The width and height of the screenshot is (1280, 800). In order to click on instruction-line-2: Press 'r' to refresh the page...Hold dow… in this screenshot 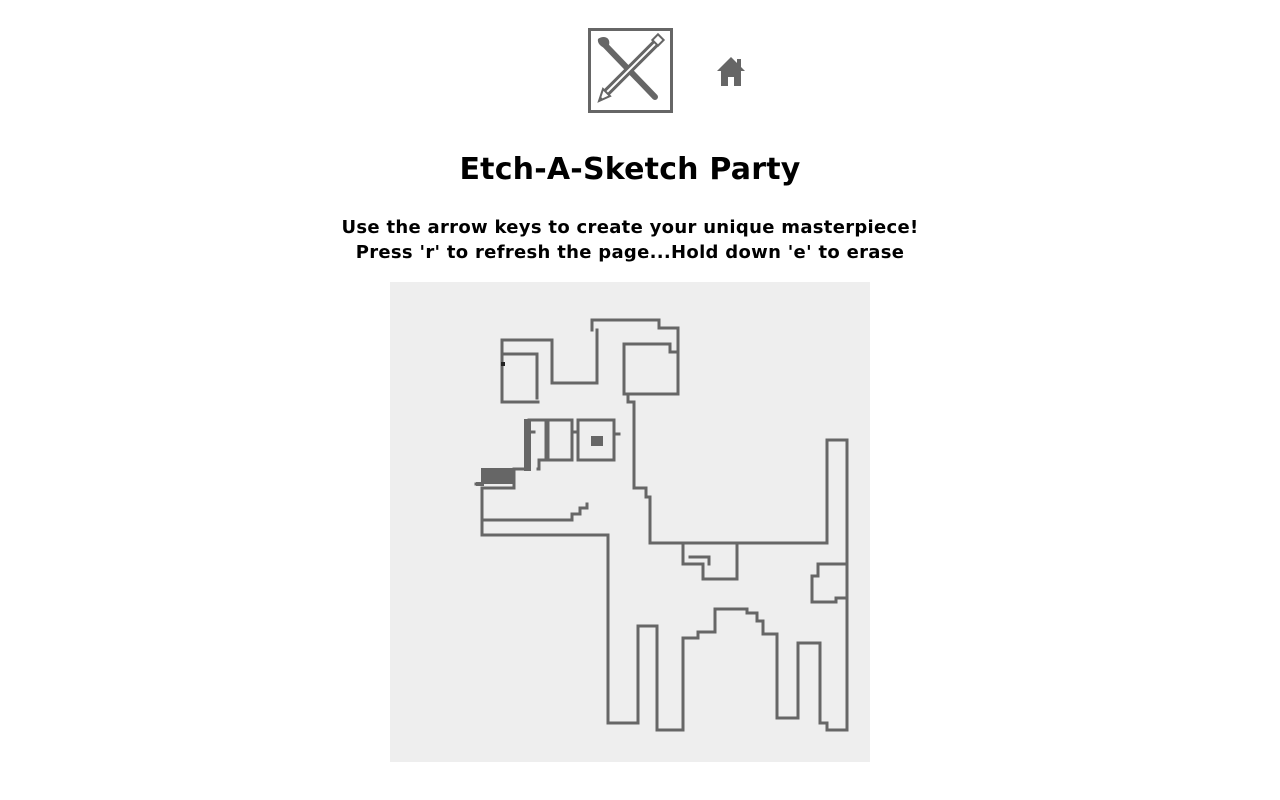, I will do `click(630, 252)`.